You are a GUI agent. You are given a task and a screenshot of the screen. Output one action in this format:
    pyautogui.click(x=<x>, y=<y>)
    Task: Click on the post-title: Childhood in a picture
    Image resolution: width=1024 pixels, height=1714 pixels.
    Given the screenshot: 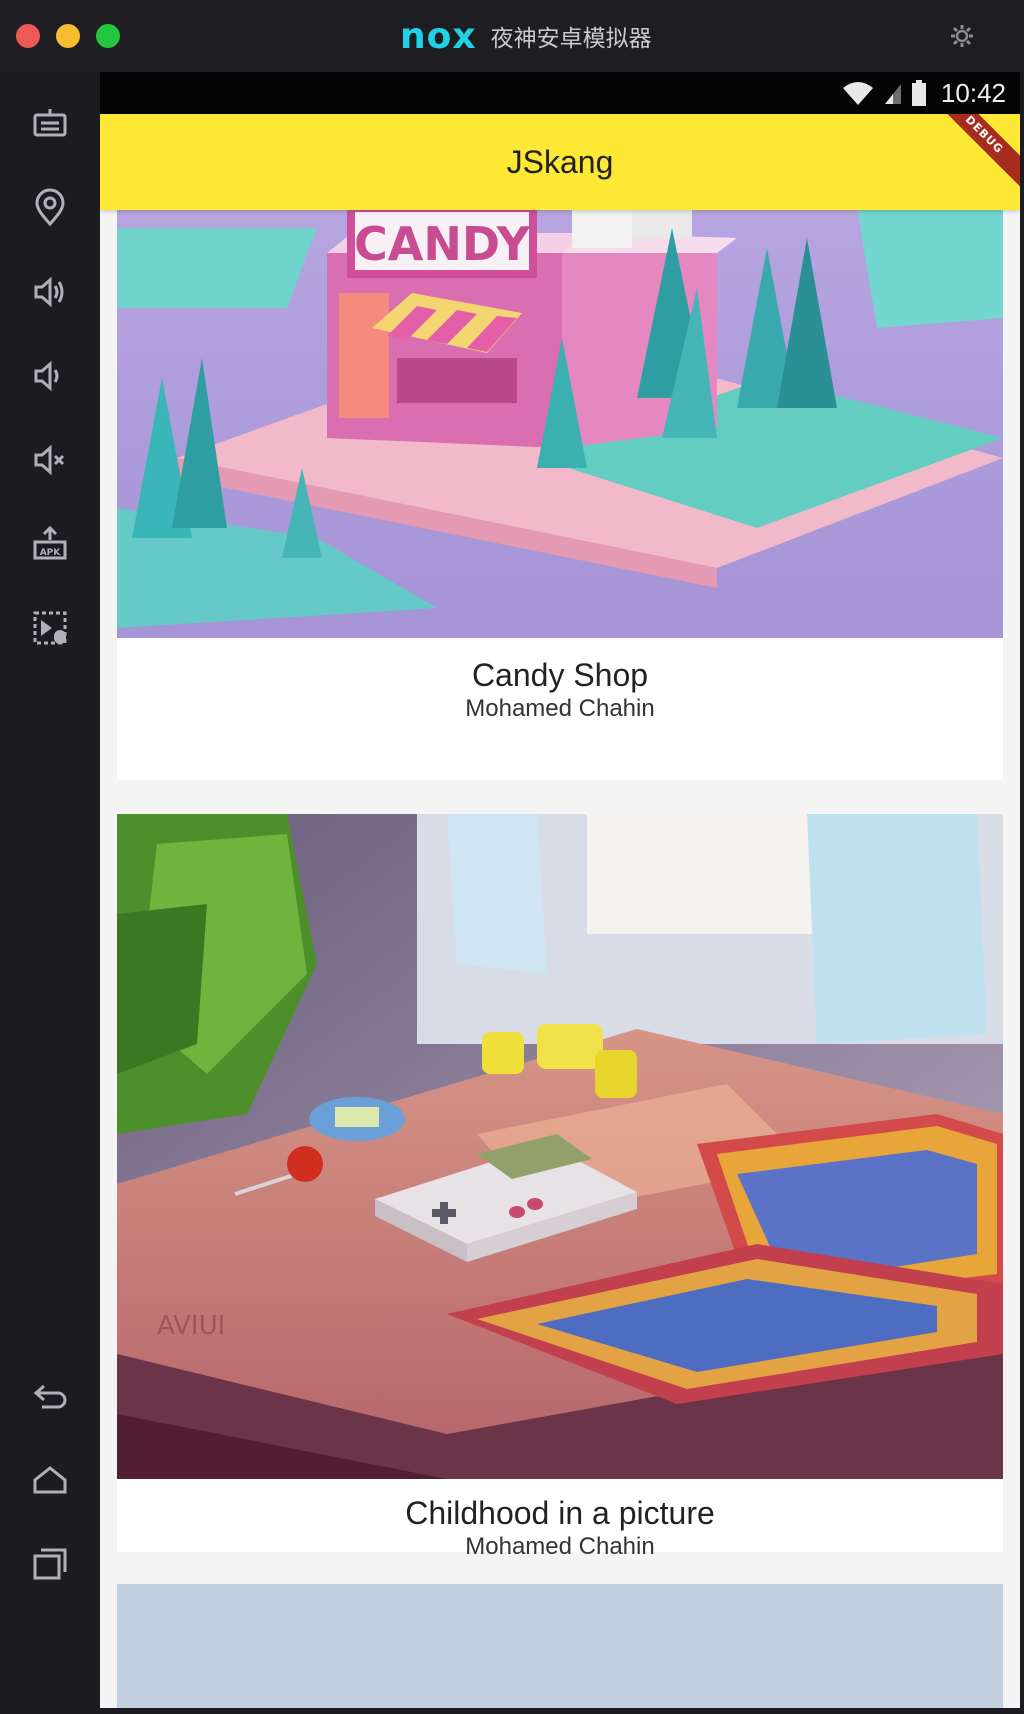 What is the action you would take?
    pyautogui.click(x=560, y=1513)
    